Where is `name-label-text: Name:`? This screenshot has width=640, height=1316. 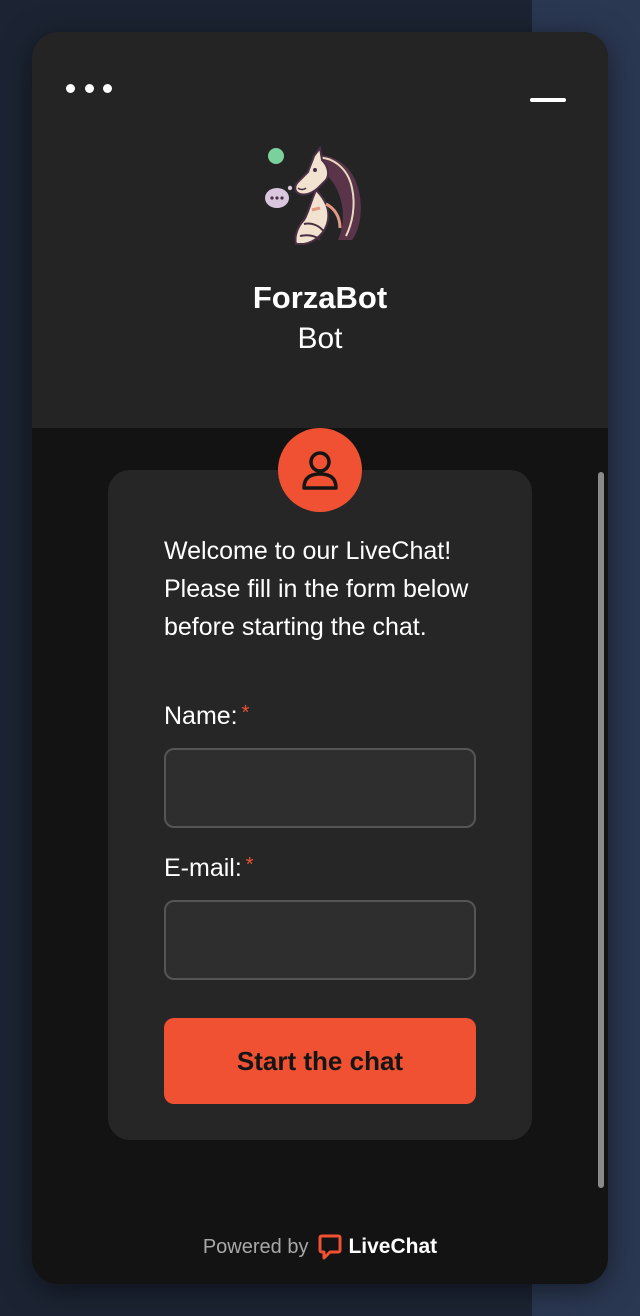 name-label-text: Name: is located at coordinates (201, 716).